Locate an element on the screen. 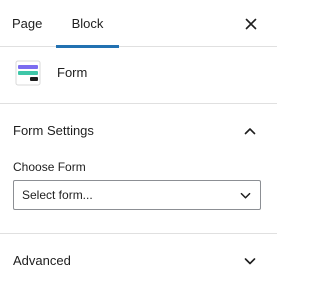 This screenshot has width=320, height=281. close-icon is located at coordinates (251, 24).